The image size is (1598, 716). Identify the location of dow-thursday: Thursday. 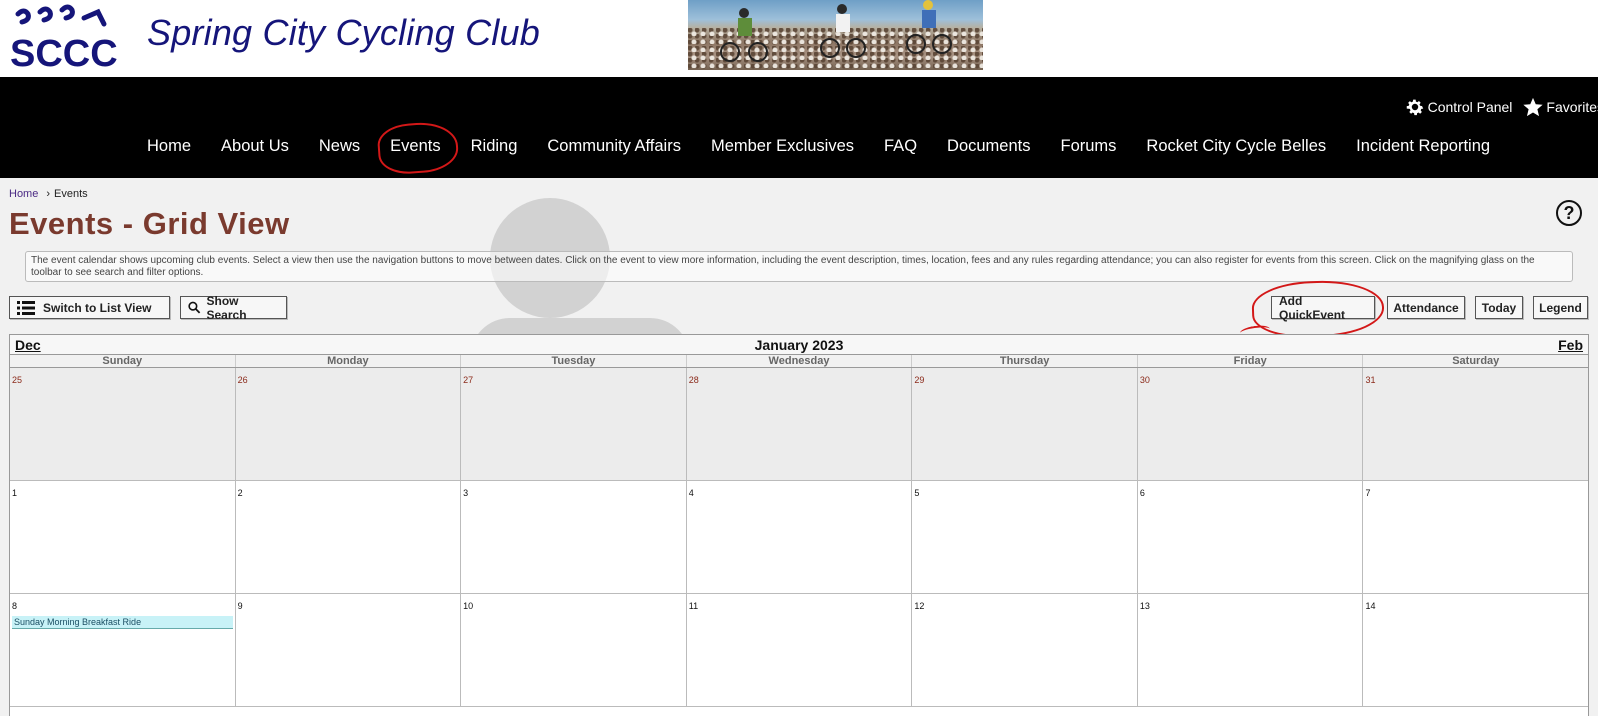
(1025, 361).